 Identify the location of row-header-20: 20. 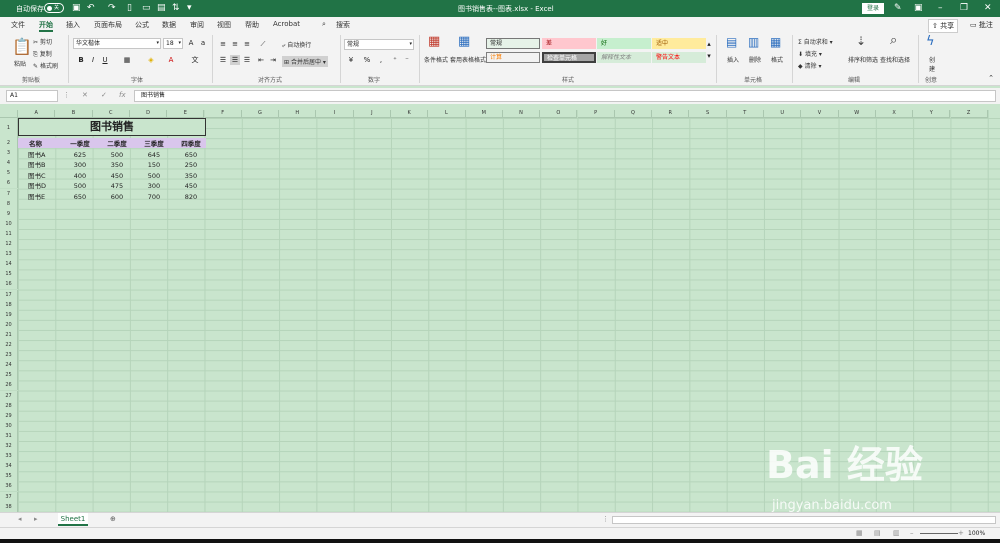
(9, 324).